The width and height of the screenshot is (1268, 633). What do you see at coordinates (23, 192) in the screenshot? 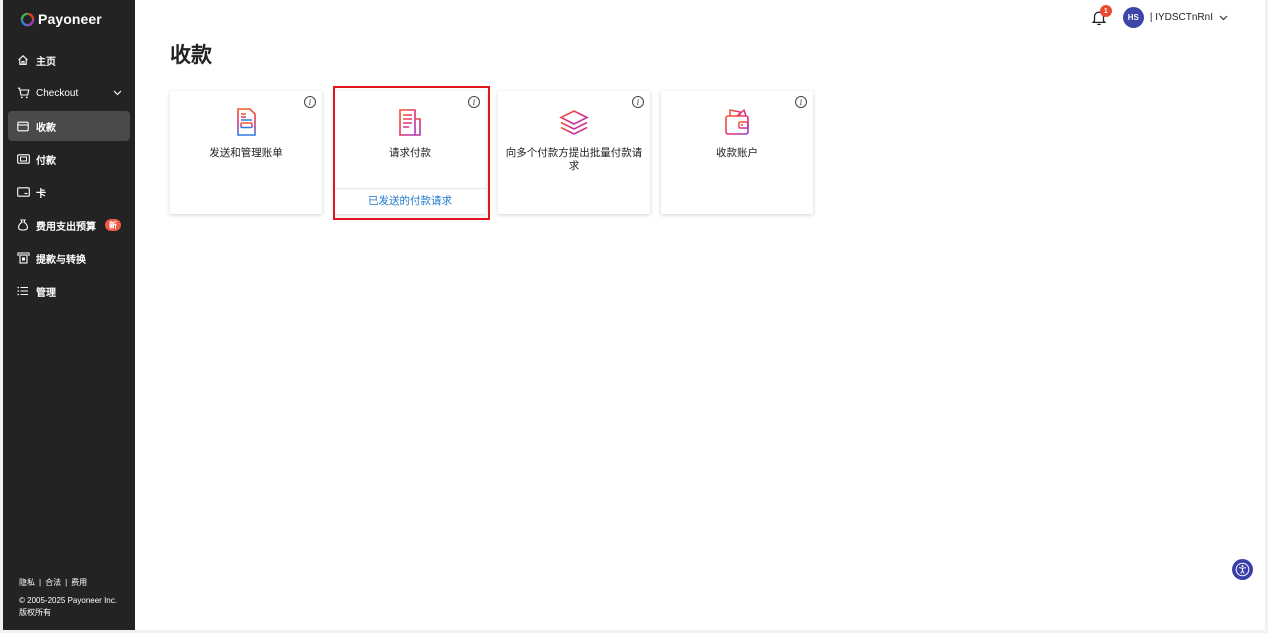
I see `card-icon` at bounding box center [23, 192].